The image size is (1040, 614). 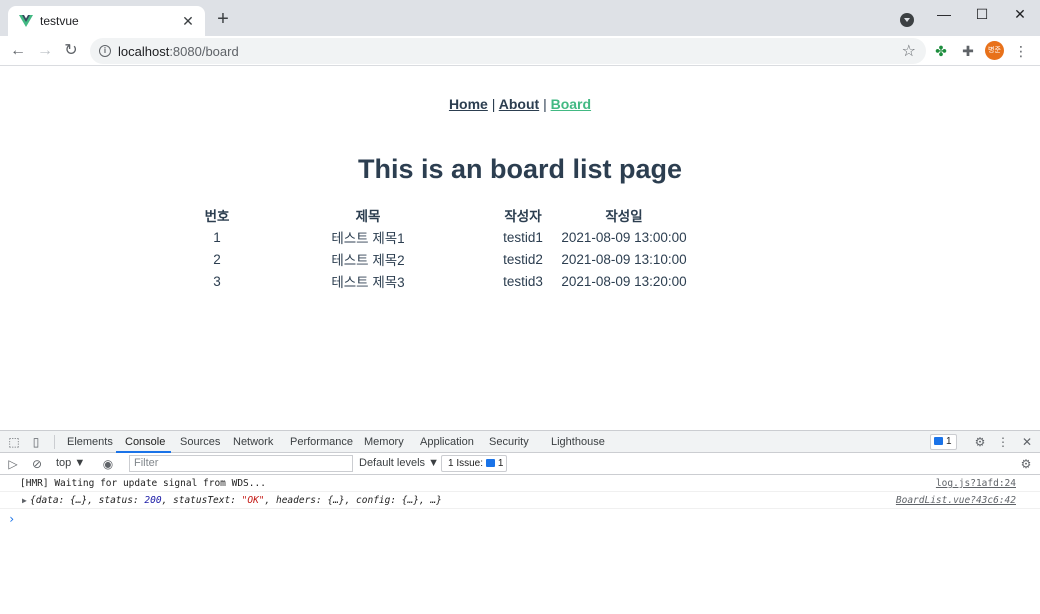 I want to click on cell-date: 2021-08-09 13:00:00, so click(x=624, y=237).